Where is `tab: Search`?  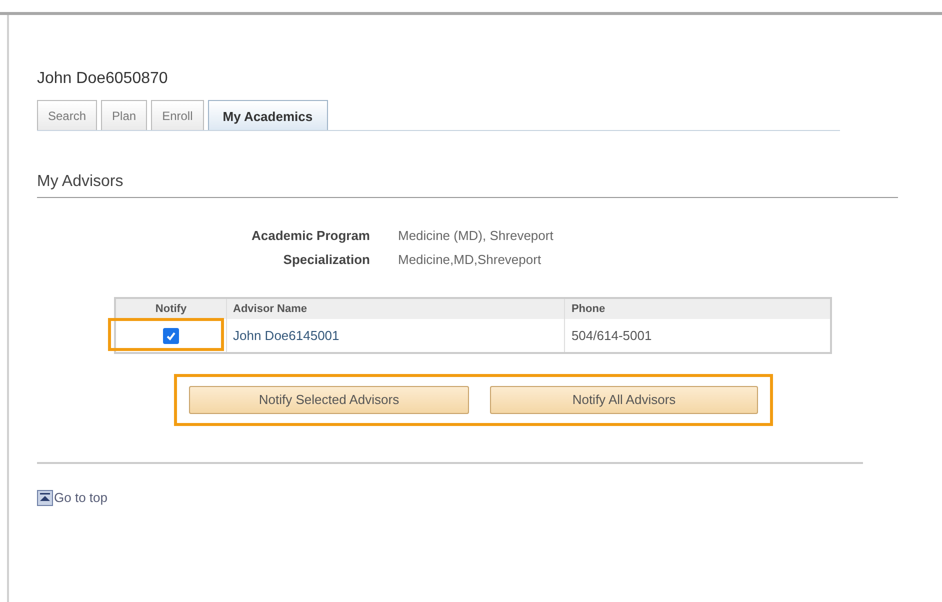 tab: Search is located at coordinates (67, 115).